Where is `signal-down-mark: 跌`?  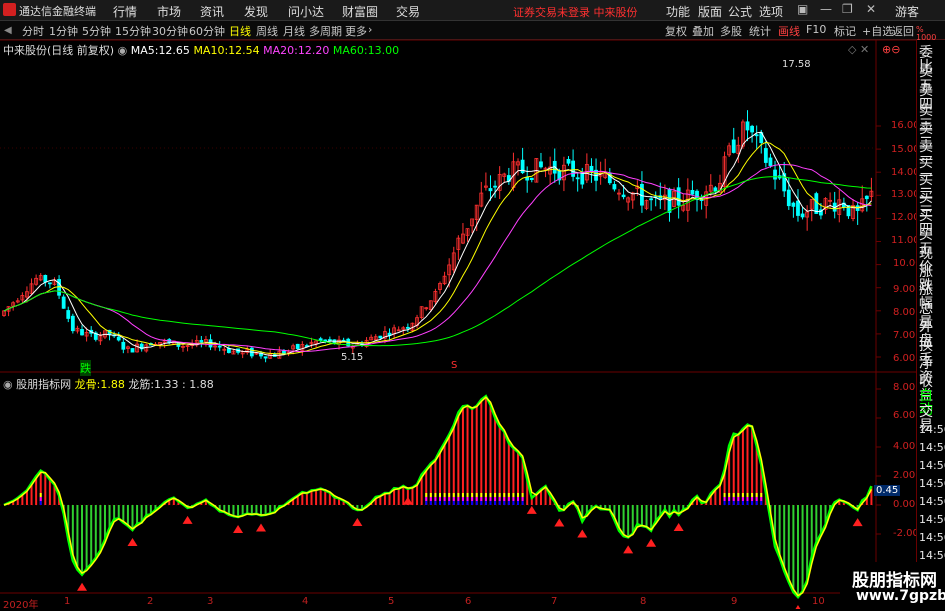
signal-down-mark: 跌 is located at coordinates (85, 368).